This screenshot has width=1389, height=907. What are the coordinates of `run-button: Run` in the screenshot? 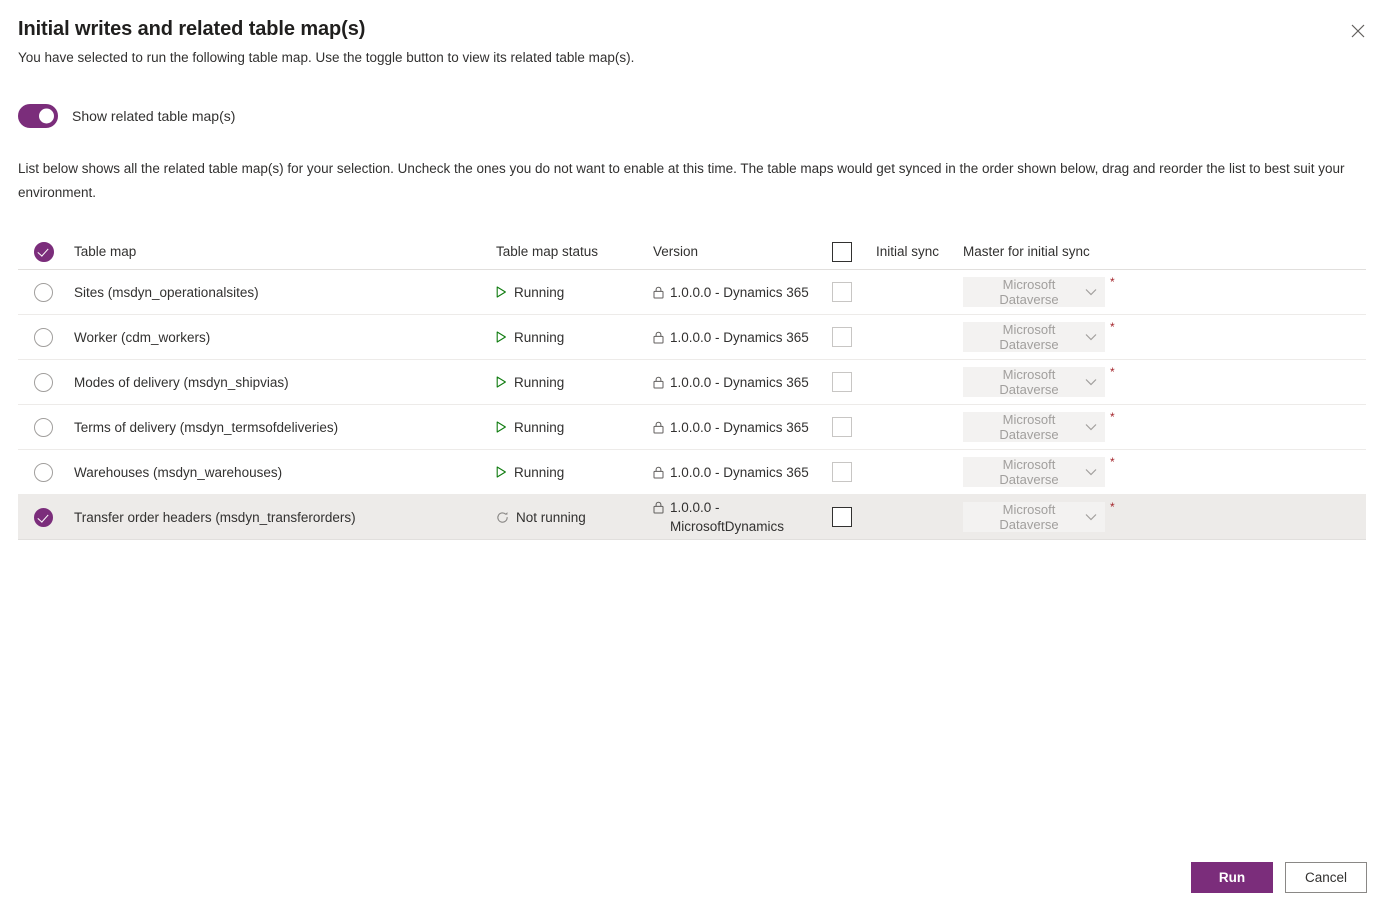 It's located at (1232, 877).